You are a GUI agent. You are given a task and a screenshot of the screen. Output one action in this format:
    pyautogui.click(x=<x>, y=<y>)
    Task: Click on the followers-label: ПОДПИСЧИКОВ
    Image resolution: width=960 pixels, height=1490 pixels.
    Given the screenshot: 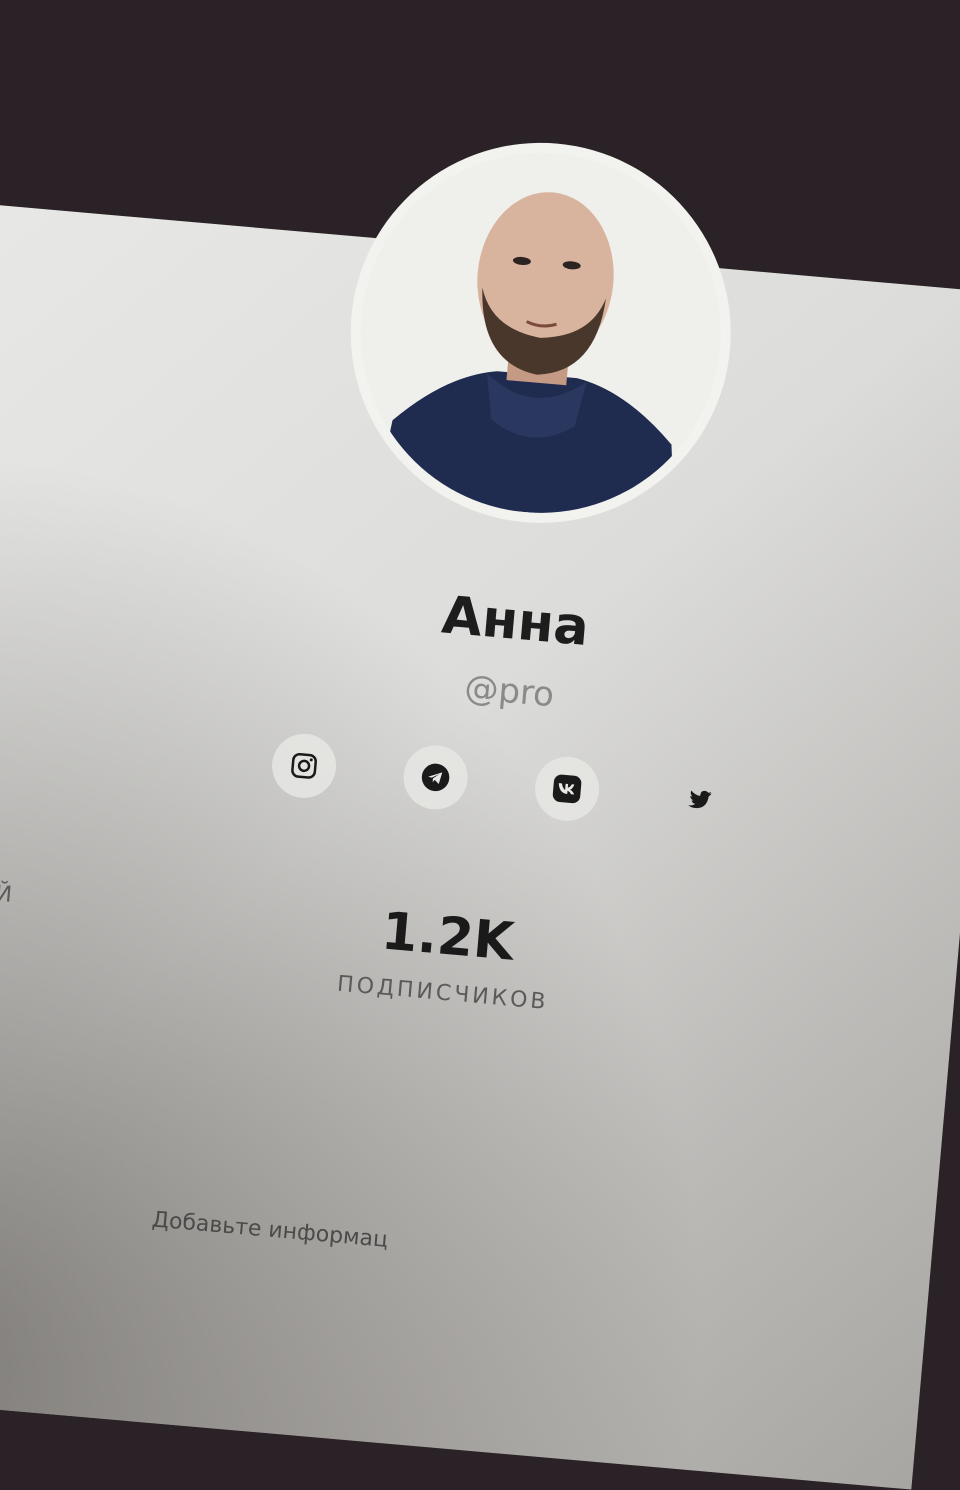 What is the action you would take?
    pyautogui.click(x=443, y=993)
    